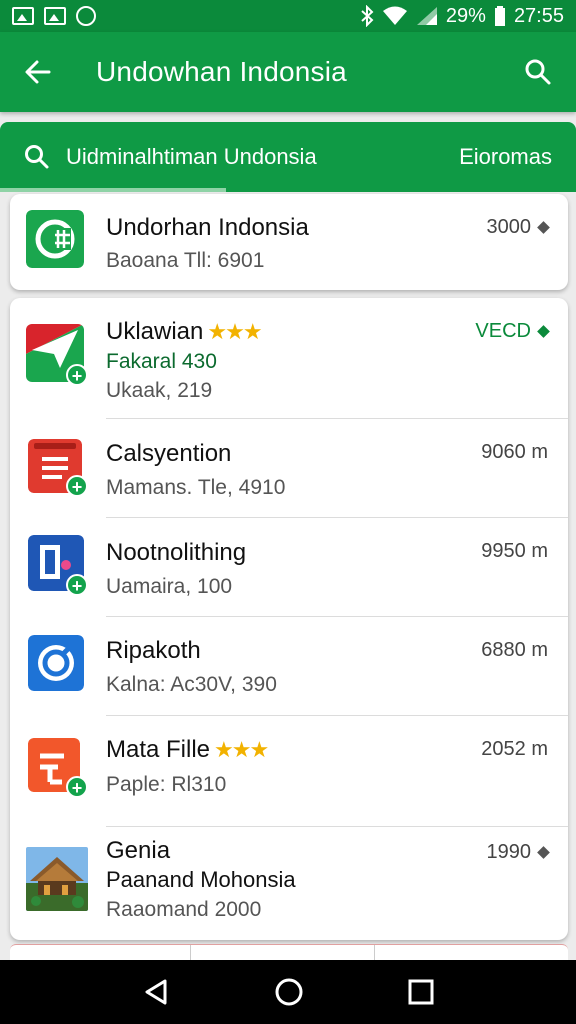 The height and width of the screenshot is (1024, 576). What do you see at coordinates (288, 16) in the screenshot?
I see `status-bar: 29% 27:55` at bounding box center [288, 16].